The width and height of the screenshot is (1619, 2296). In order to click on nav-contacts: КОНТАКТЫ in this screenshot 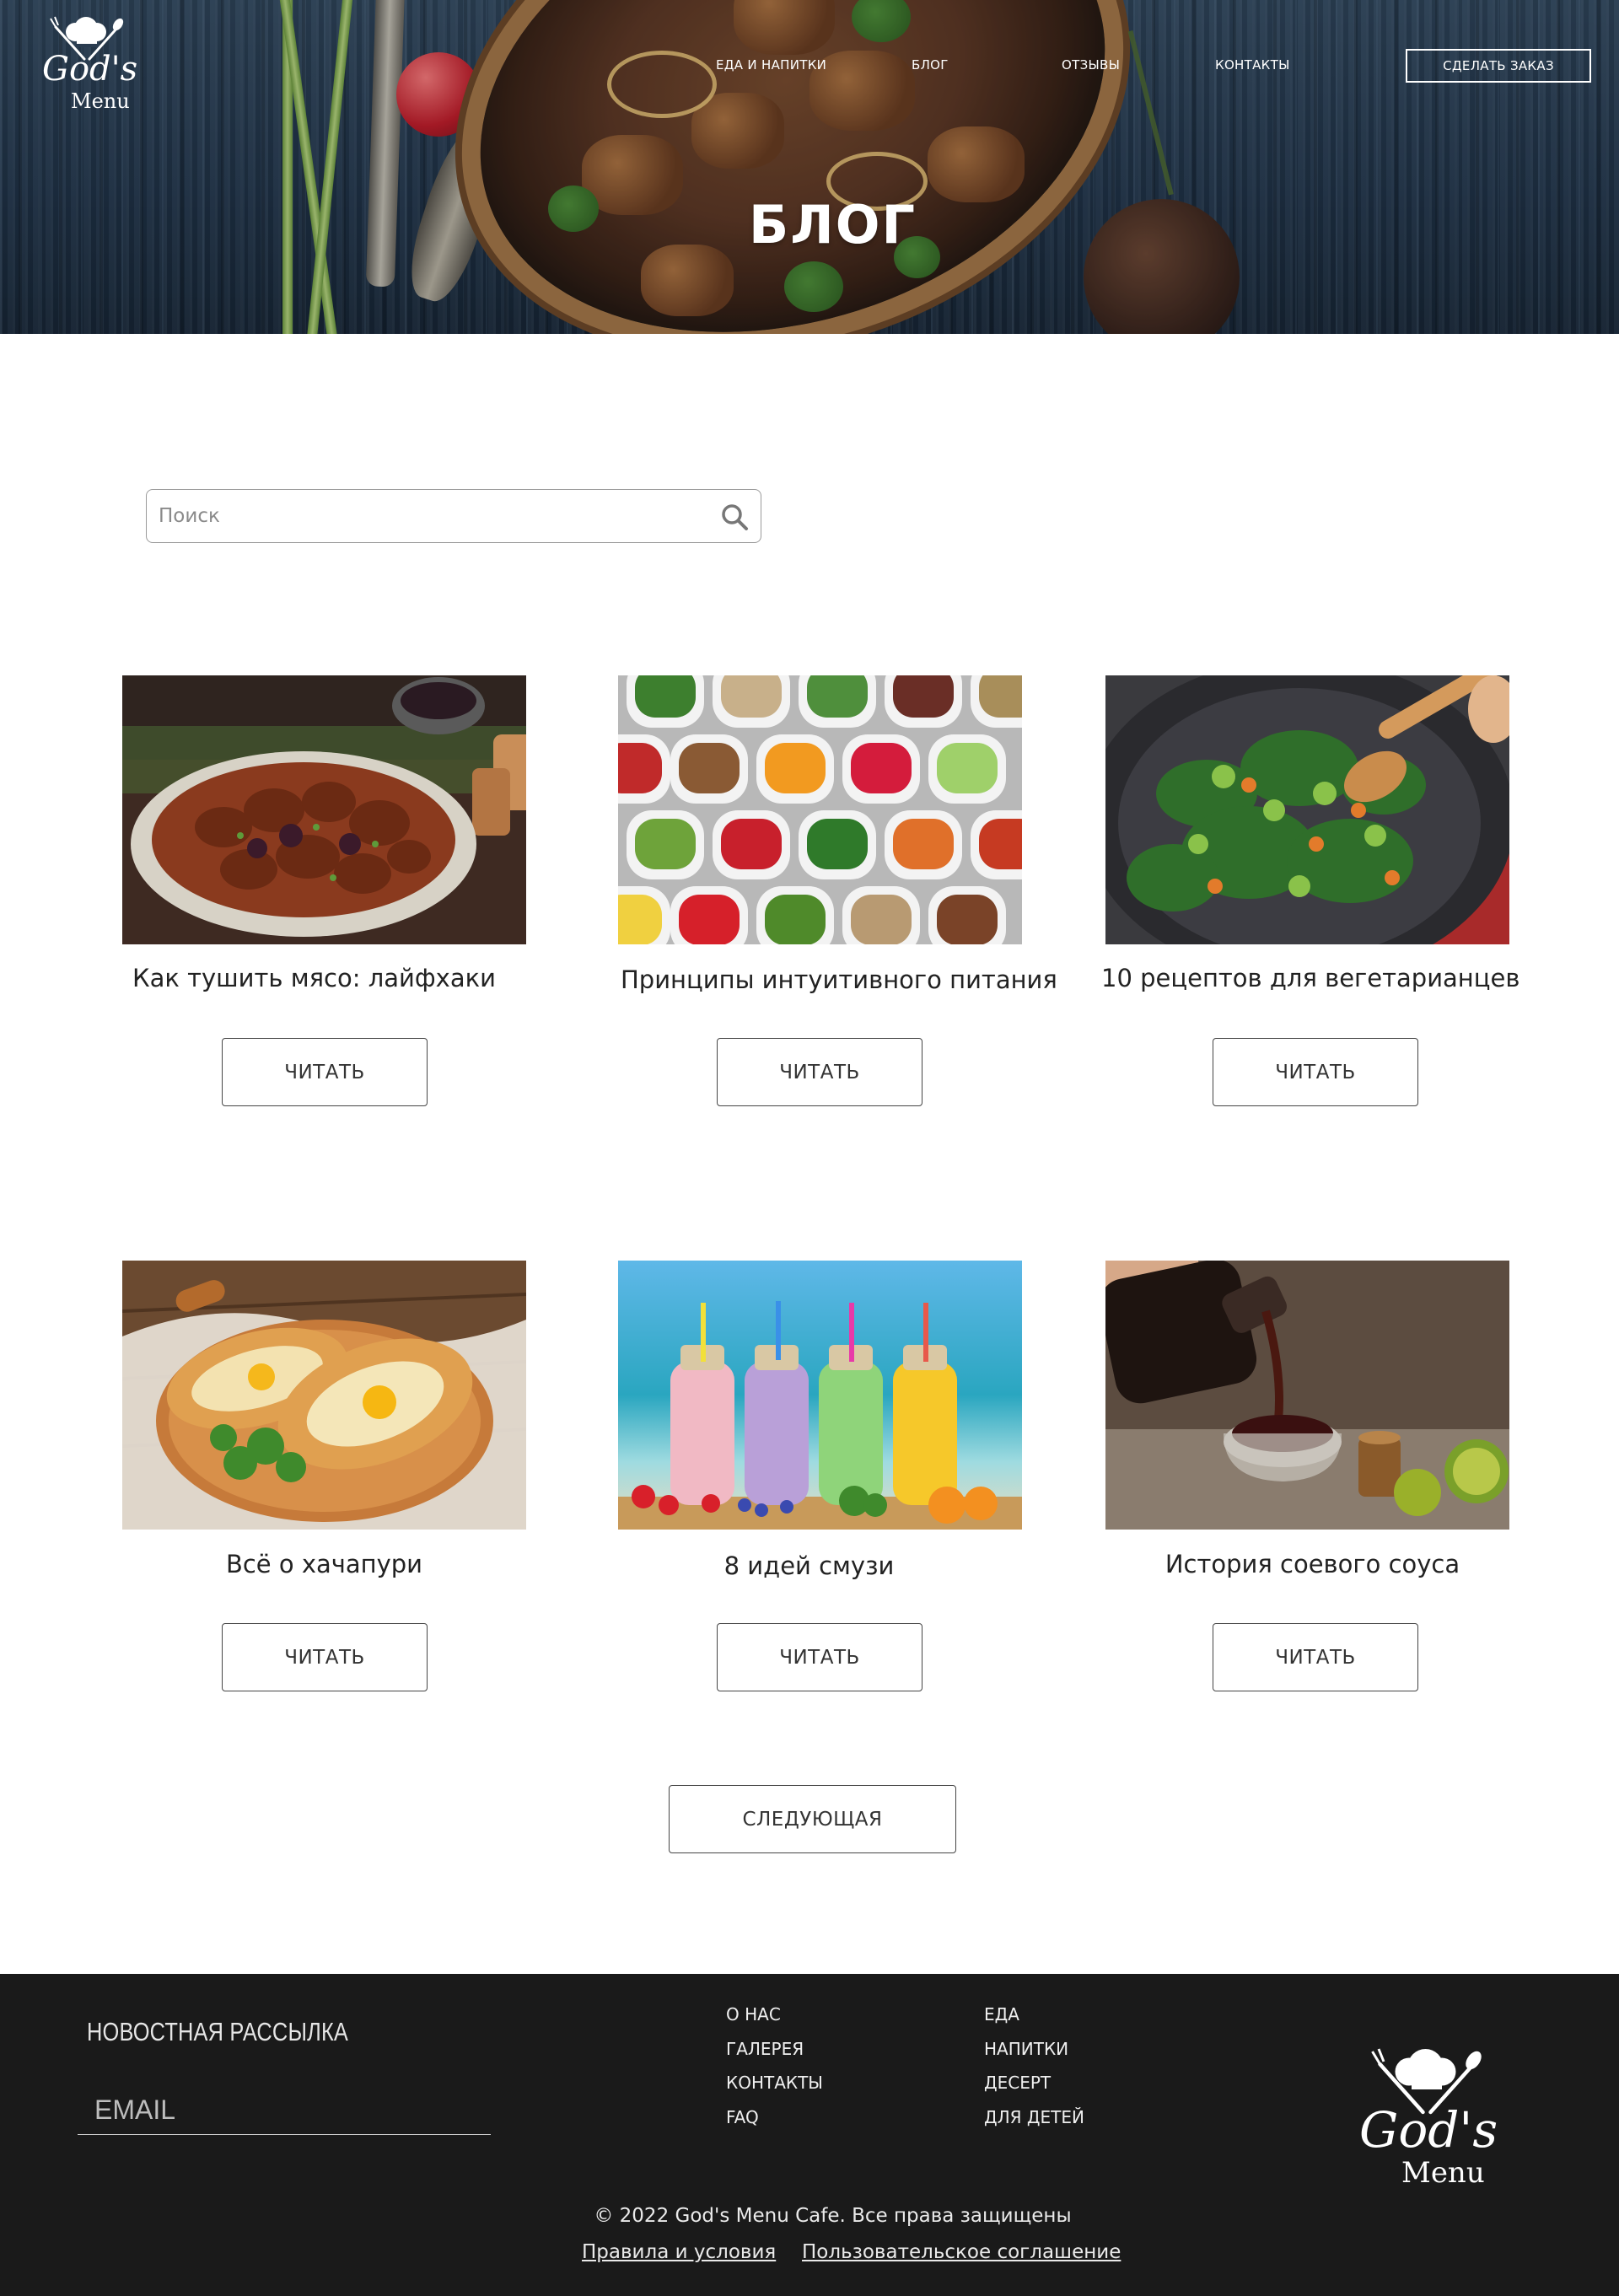, I will do `click(1252, 65)`.